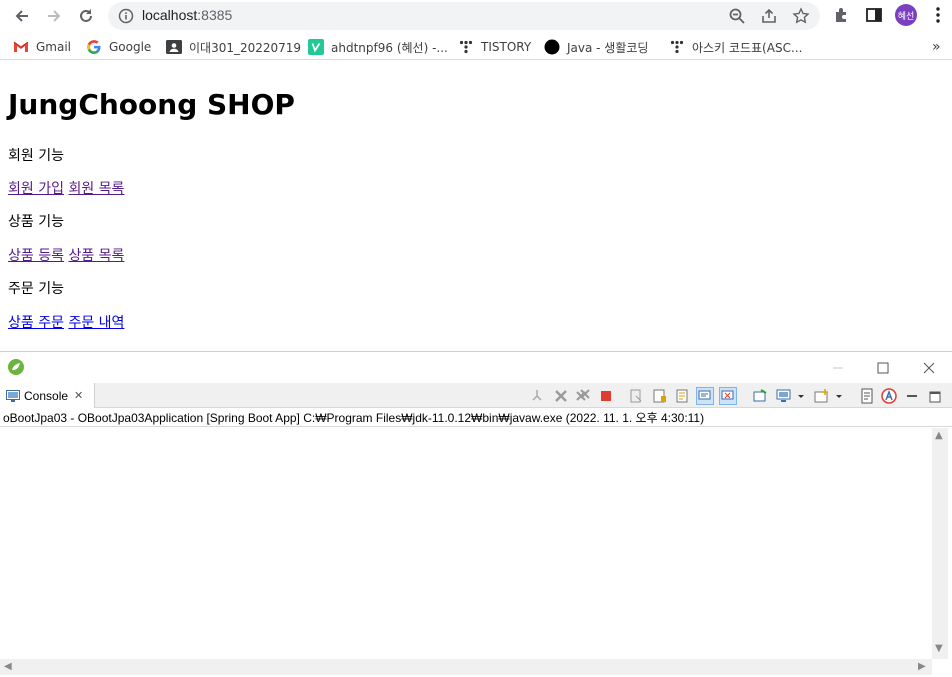  I want to click on bookmark-tistory: TISTORY, so click(494, 47).